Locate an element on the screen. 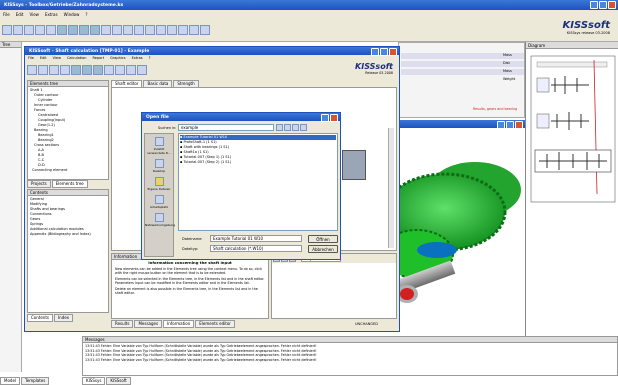 This screenshot has height=385, width=618. up-folder-icon is located at coordinates (287, 127).